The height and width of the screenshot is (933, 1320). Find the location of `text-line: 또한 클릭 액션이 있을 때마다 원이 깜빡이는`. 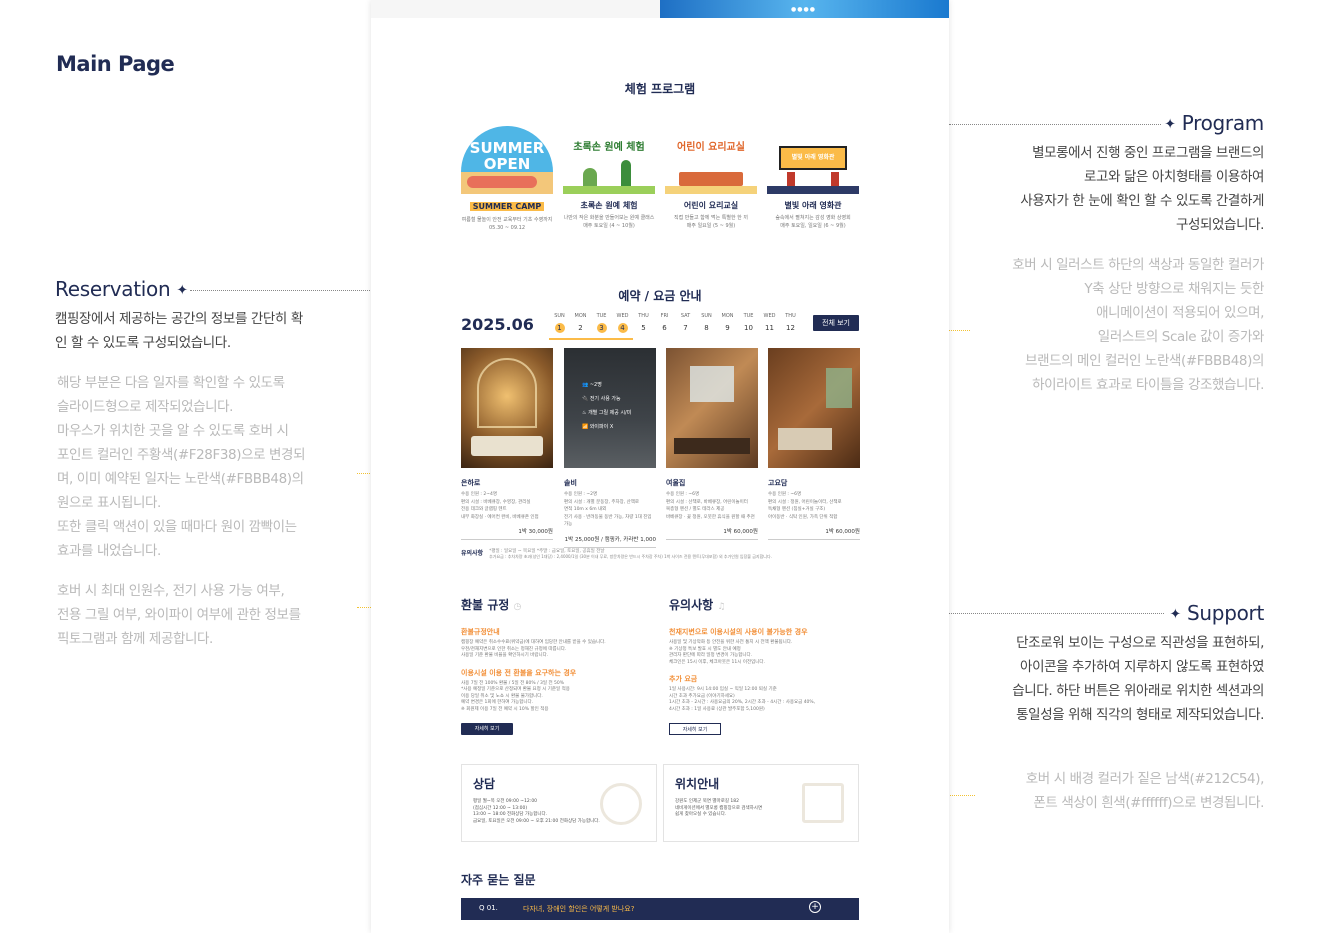

text-line: 또한 클릭 액션이 있을 때마다 원이 깜빡이는 is located at coordinates (177, 527).